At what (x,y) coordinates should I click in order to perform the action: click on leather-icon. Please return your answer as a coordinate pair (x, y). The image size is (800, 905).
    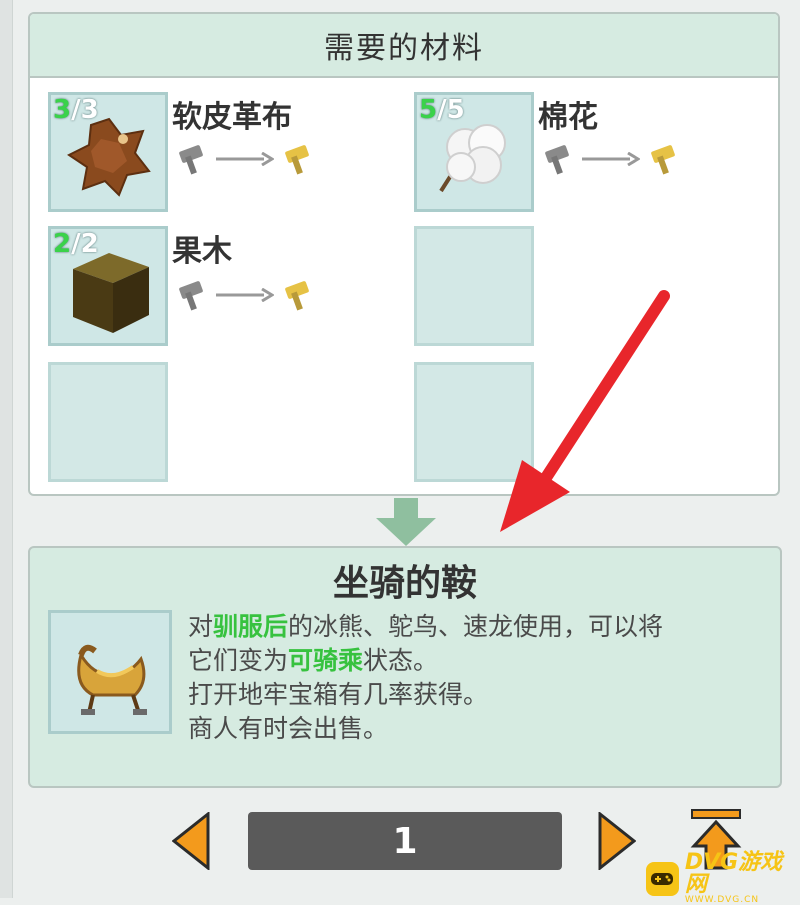
    Looking at the image, I should click on (109, 157).